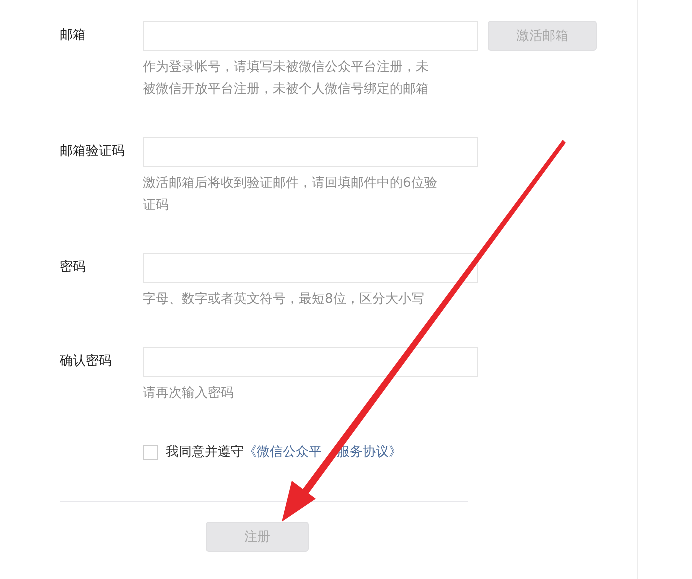  Describe the element at coordinates (284, 300) in the screenshot. I see `field-hint: 字母、数字或者英文符号，最短8位，区分大小写` at that location.